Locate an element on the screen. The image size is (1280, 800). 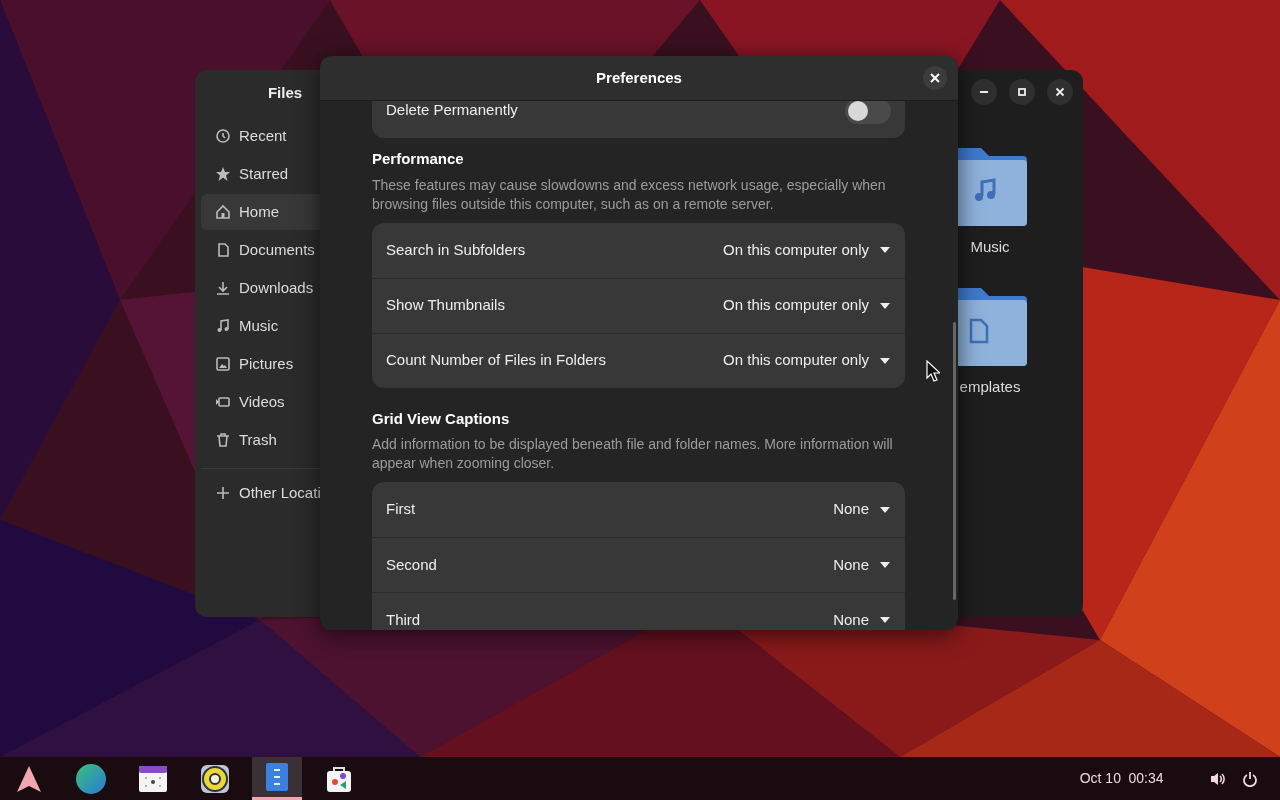
section-description: Add information to be displayed beneath file and folder names. More information will appear when zooming closer. is located at coordinates (633, 454).